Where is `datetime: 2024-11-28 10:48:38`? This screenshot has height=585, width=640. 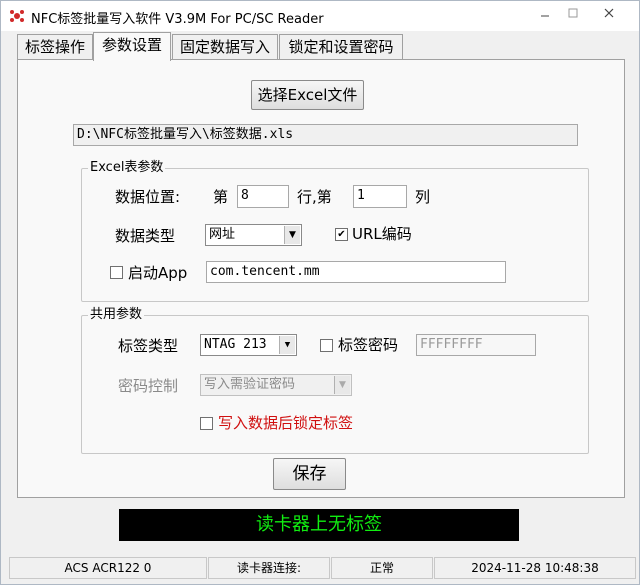 datetime: 2024-11-28 10:48:38 is located at coordinates (535, 568).